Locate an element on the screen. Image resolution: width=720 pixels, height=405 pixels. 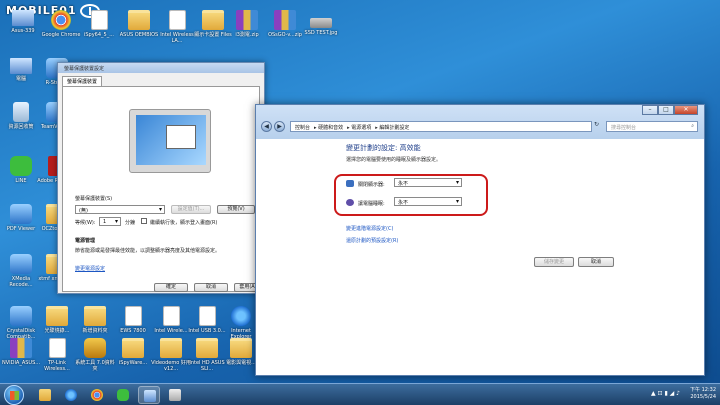
breadcrumb-edit-plan: 編輯計劃設定 is located at coordinates (394, 128).